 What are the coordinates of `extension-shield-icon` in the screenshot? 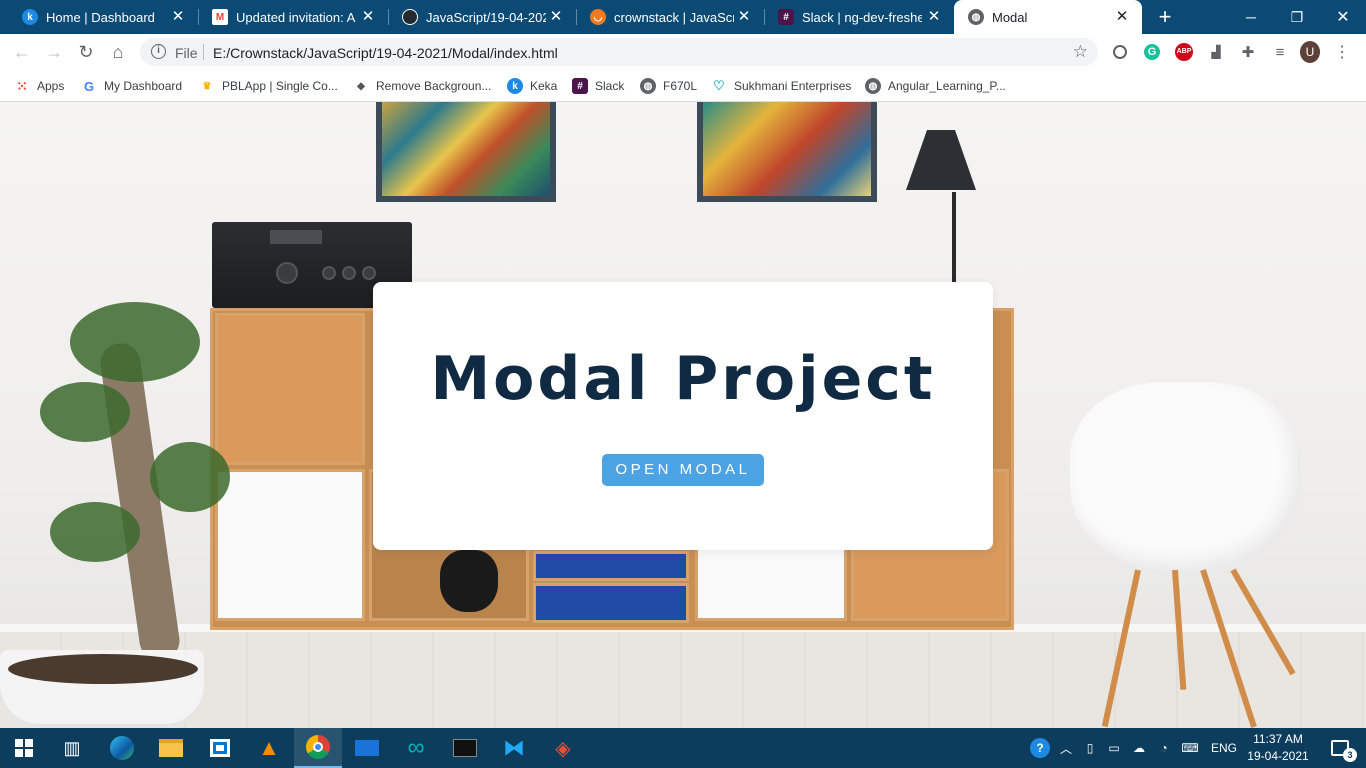 It's located at (1120, 52).